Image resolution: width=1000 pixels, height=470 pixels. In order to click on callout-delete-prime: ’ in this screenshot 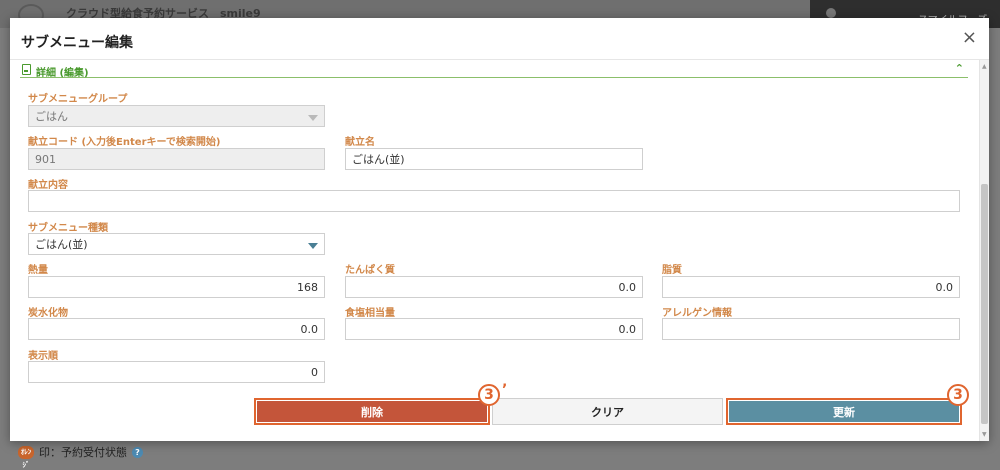, I will do `click(505, 390)`.